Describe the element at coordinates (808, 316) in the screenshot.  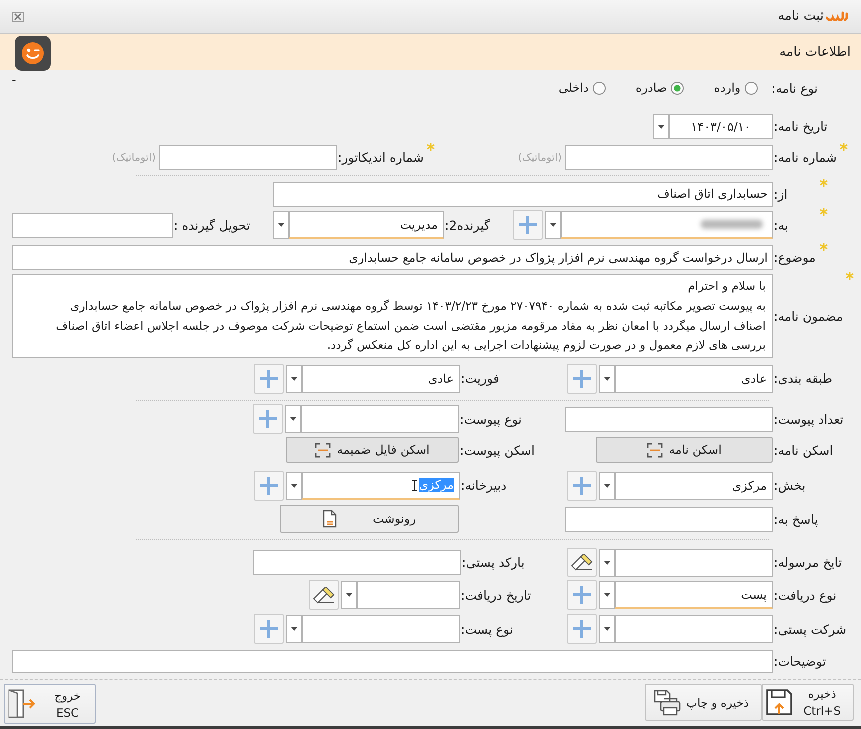
I see `field-label: مضمون نامه:` at that location.